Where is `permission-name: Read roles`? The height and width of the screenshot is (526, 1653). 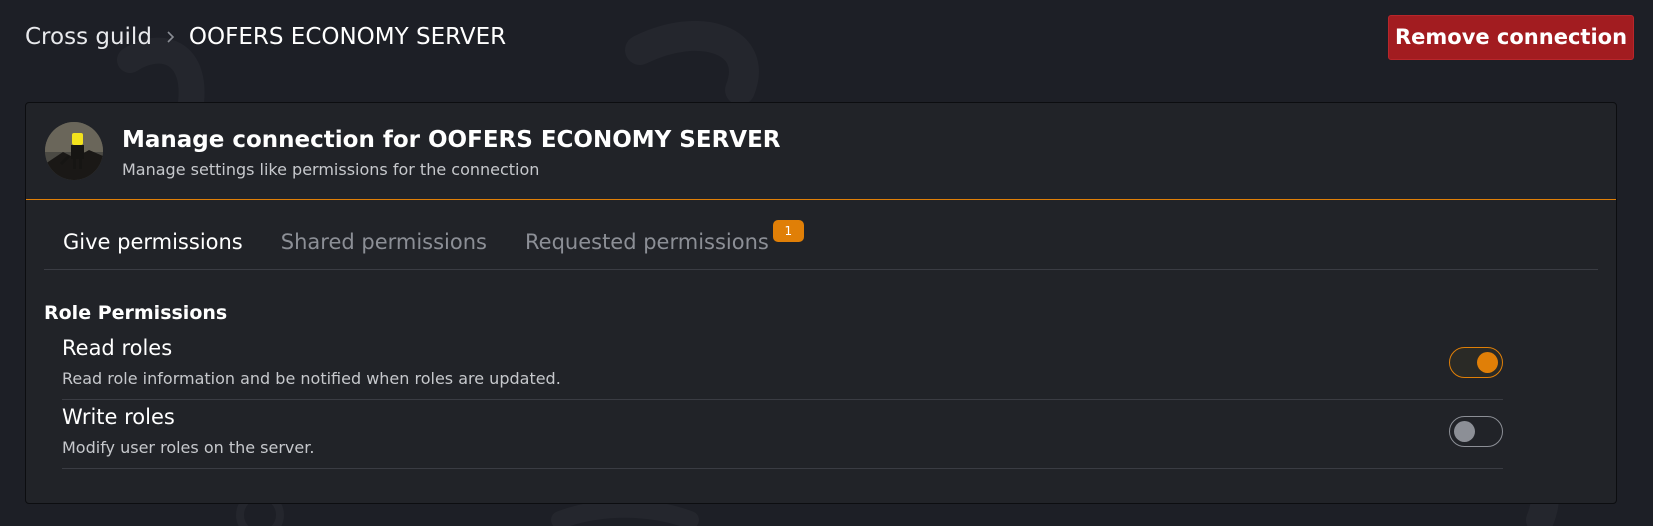 permission-name: Read roles is located at coordinates (117, 348).